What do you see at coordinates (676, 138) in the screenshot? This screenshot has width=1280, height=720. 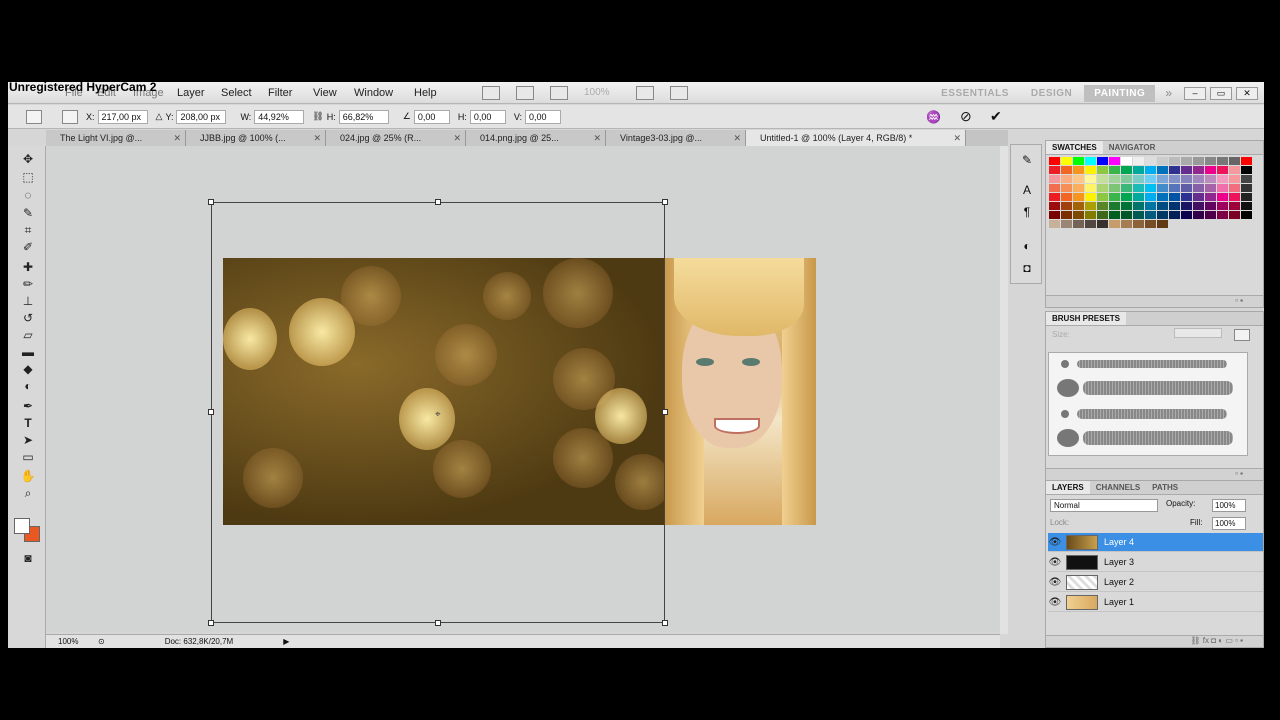 I see `tab-document-5: Vintage3-03.jpg @... ✕` at bounding box center [676, 138].